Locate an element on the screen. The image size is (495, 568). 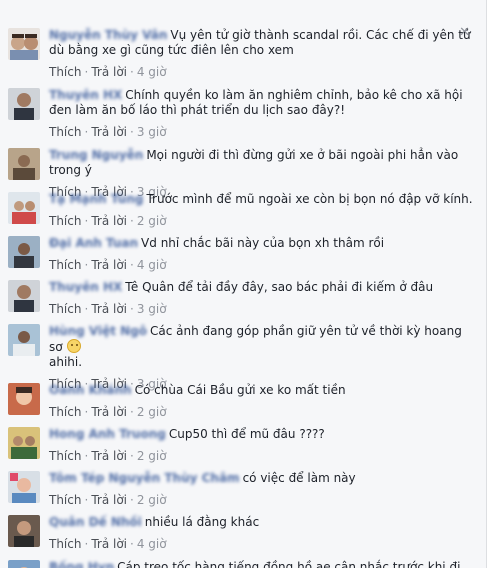
commenter-name: Nguyễn Thùy Vân is located at coordinates (108, 35).